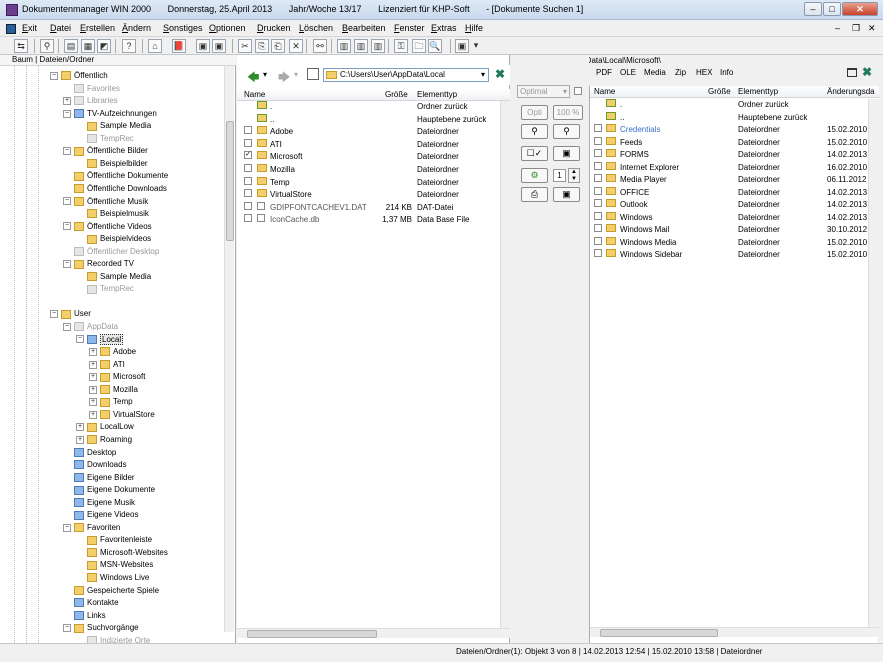  Describe the element at coordinates (274, 28) in the screenshot. I see `menu-6: Drucken` at that location.